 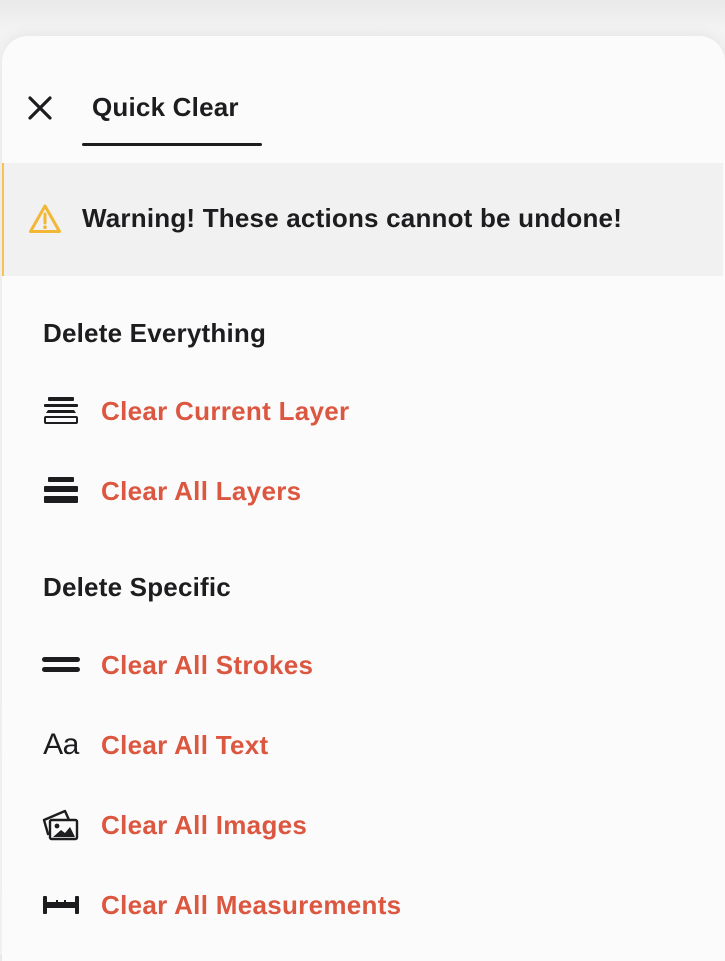 I want to click on clear-all-strokes-button: Clear All Strokes, so click(x=368, y=665).